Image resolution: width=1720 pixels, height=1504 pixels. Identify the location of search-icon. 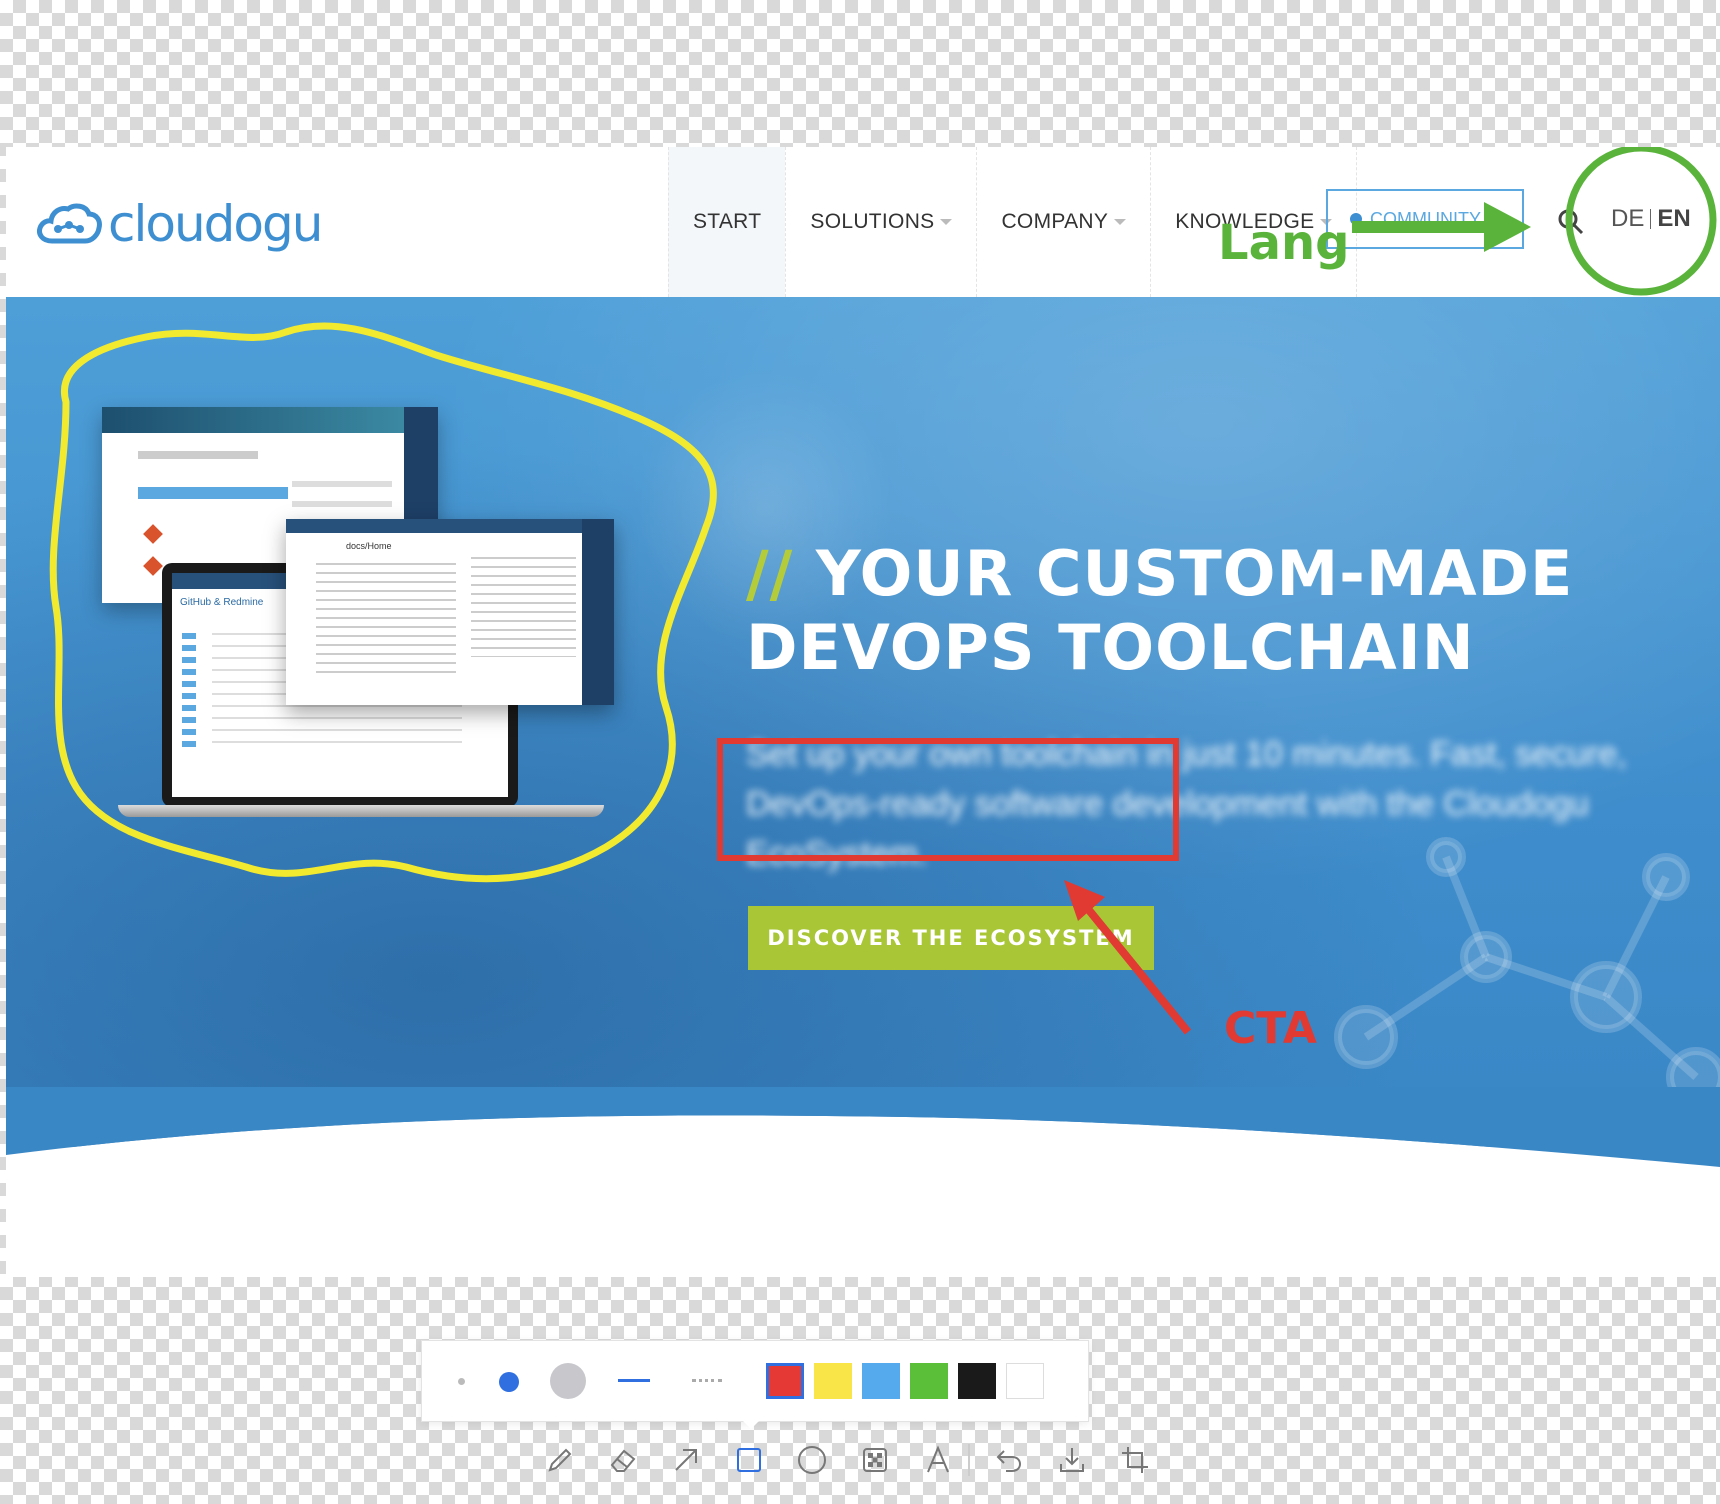
(1571, 222).